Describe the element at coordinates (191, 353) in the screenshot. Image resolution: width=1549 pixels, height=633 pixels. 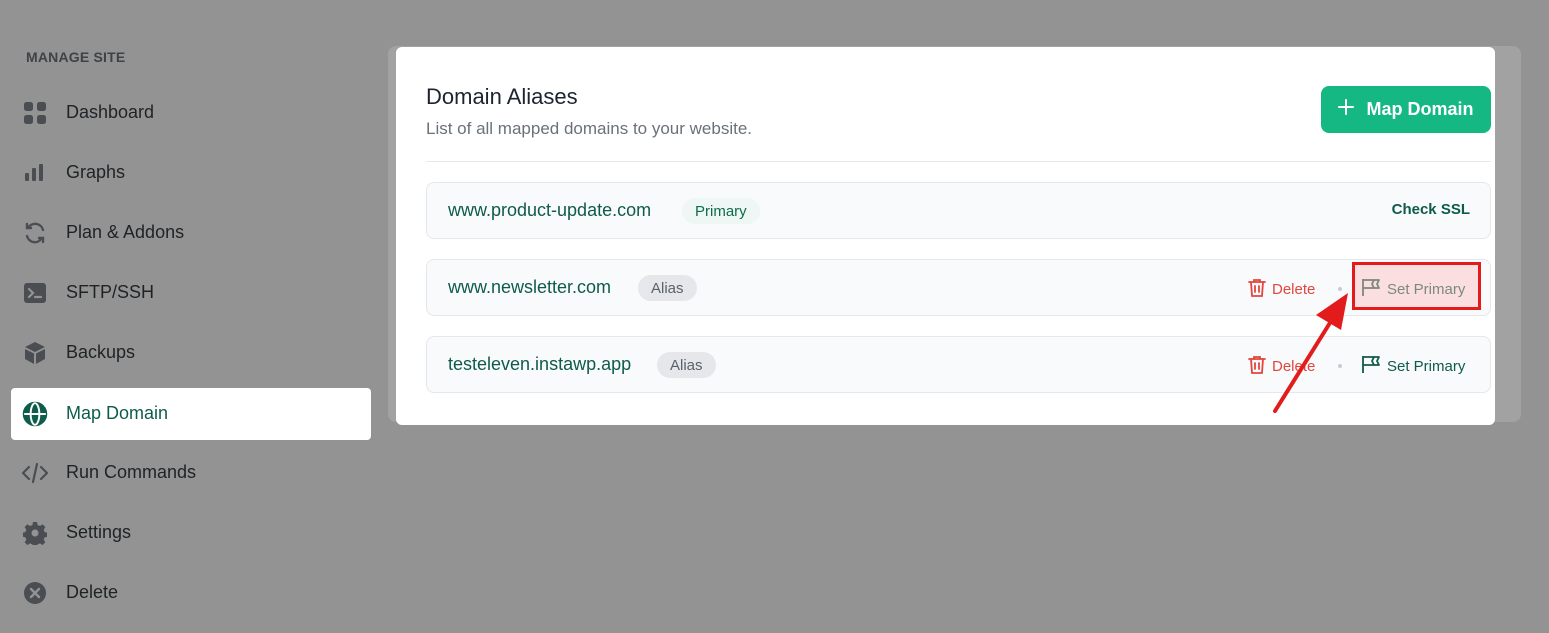
I see `sidebar-item-backups: Backups` at that location.